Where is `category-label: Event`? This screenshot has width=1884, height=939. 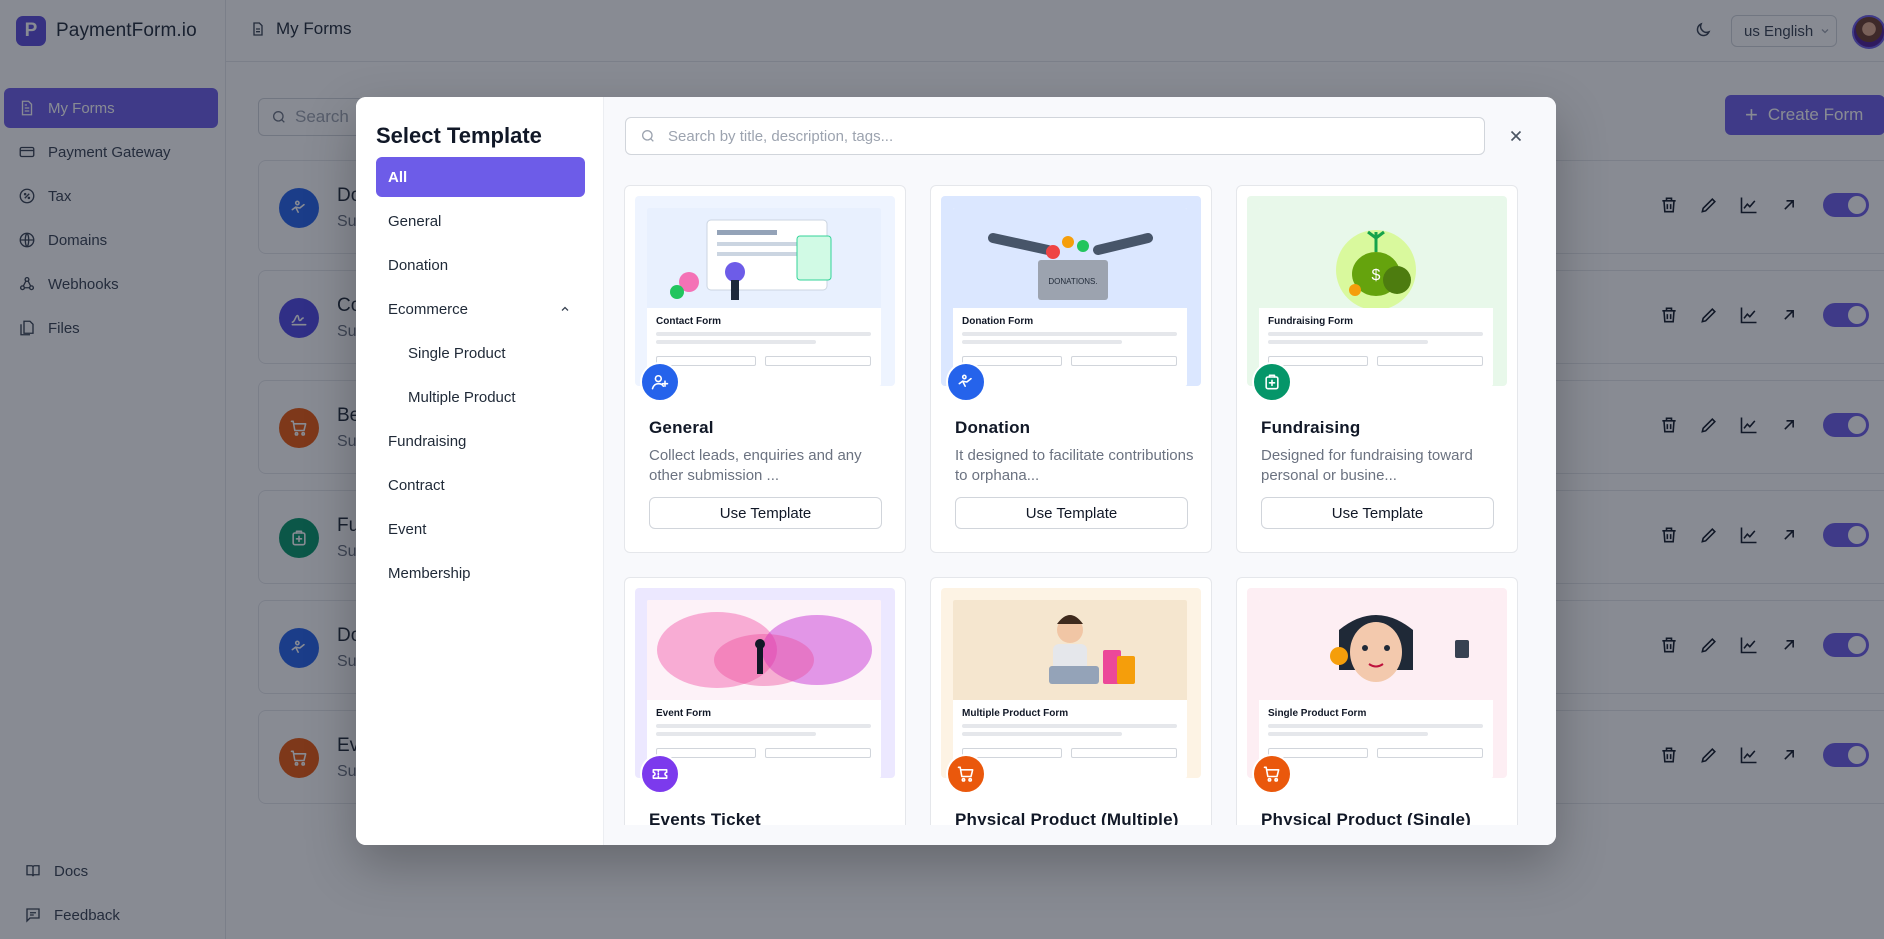 category-label: Event is located at coordinates (407, 529).